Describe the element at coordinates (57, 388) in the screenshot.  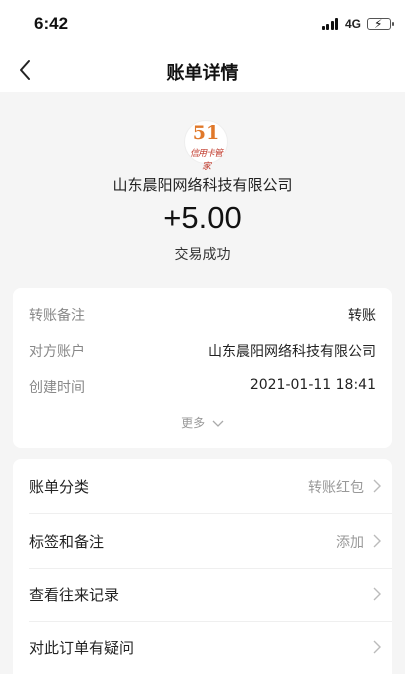
I see `detail-label: 创建时间` at that location.